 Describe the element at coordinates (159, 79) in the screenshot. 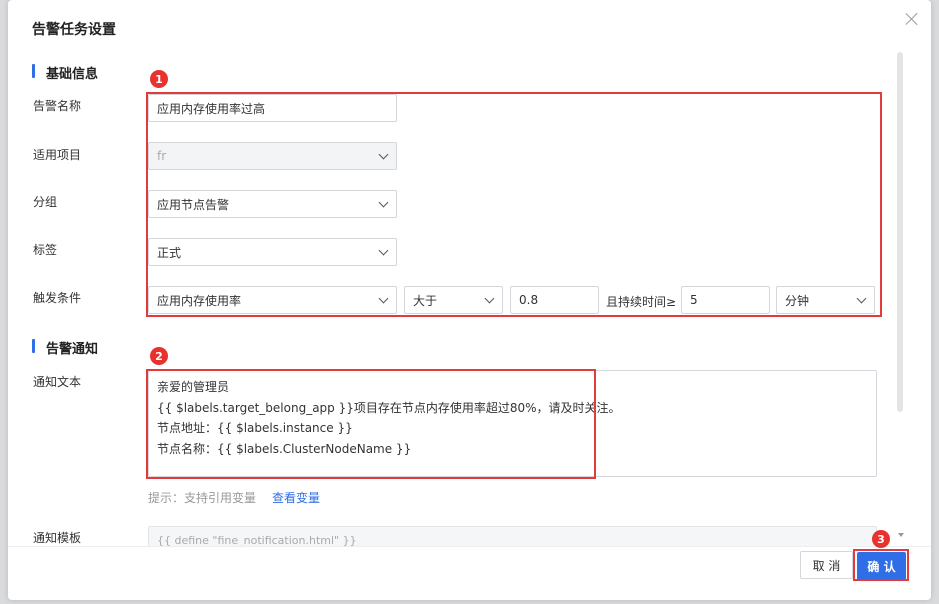

I see `annotation-badge-1: 1` at that location.